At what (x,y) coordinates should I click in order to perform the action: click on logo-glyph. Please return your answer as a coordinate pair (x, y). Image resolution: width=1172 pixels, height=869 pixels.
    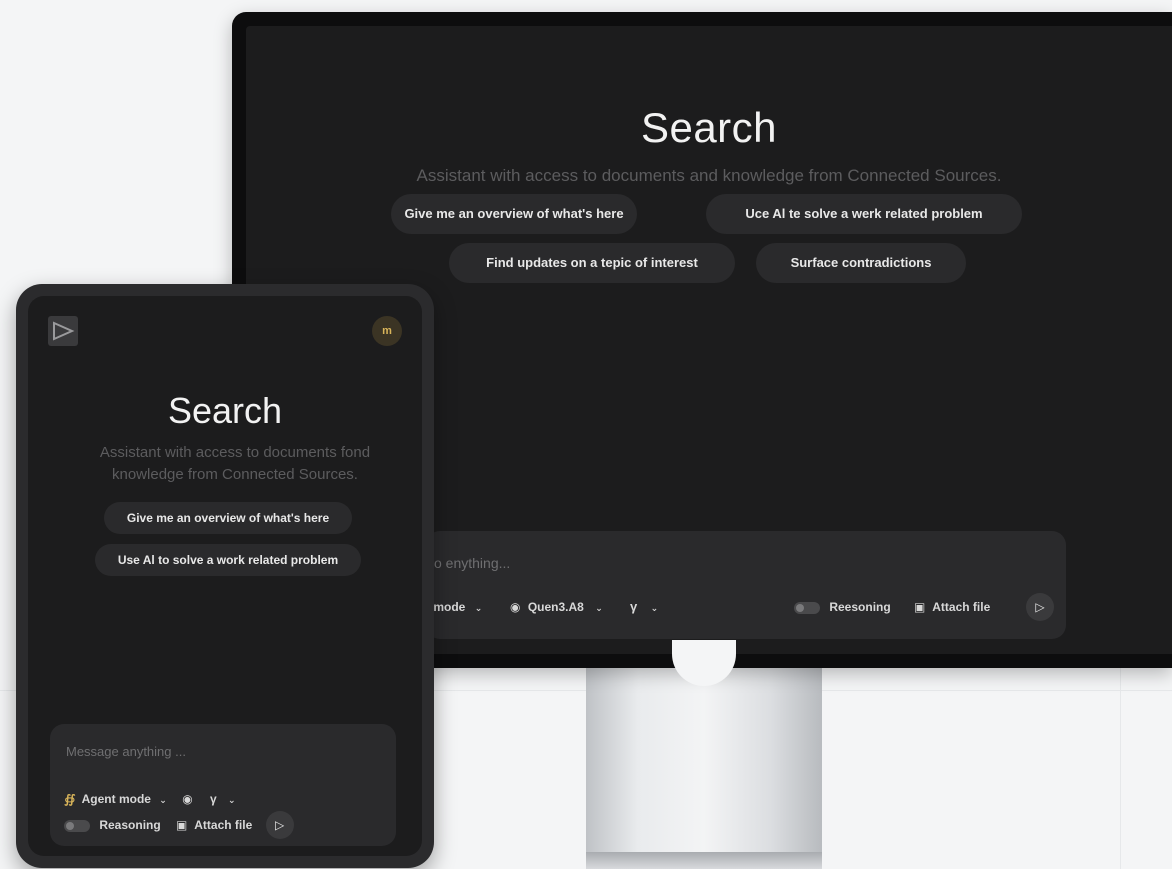
    Looking at the image, I should click on (64, 331).